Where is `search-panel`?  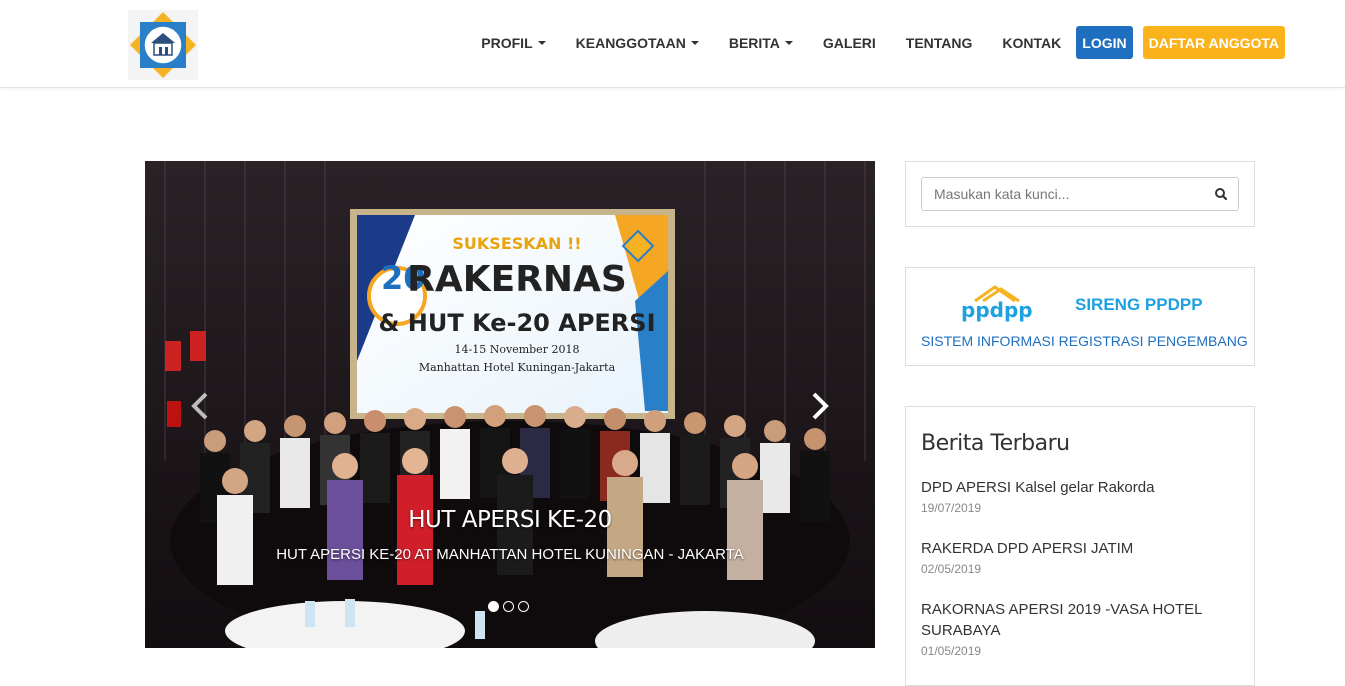
search-panel is located at coordinates (1080, 194).